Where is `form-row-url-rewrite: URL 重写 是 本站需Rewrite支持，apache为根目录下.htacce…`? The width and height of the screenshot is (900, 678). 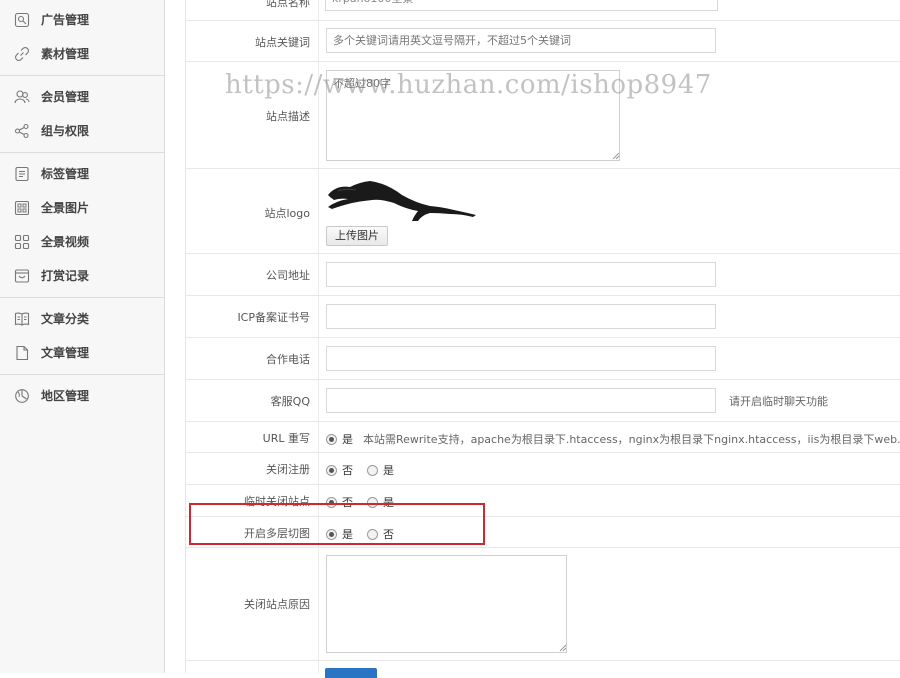
form-row-url-rewrite: URL 重写 是 本站需Rewrite支持，apache为根目录下.htacce… is located at coordinates (543, 437).